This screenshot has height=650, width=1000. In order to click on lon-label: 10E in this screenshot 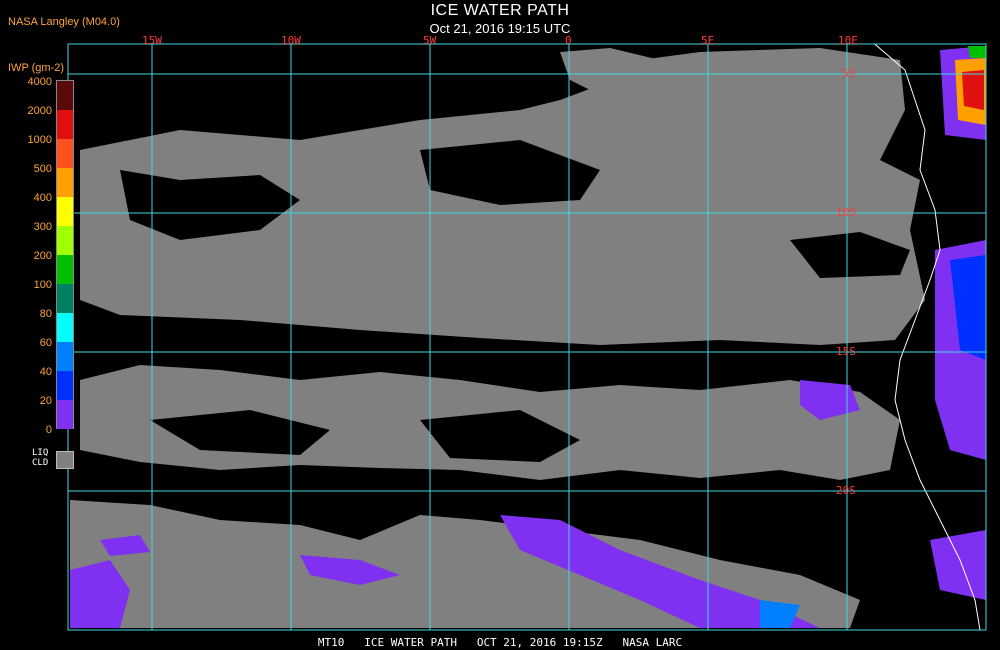, I will do `click(848, 40)`.